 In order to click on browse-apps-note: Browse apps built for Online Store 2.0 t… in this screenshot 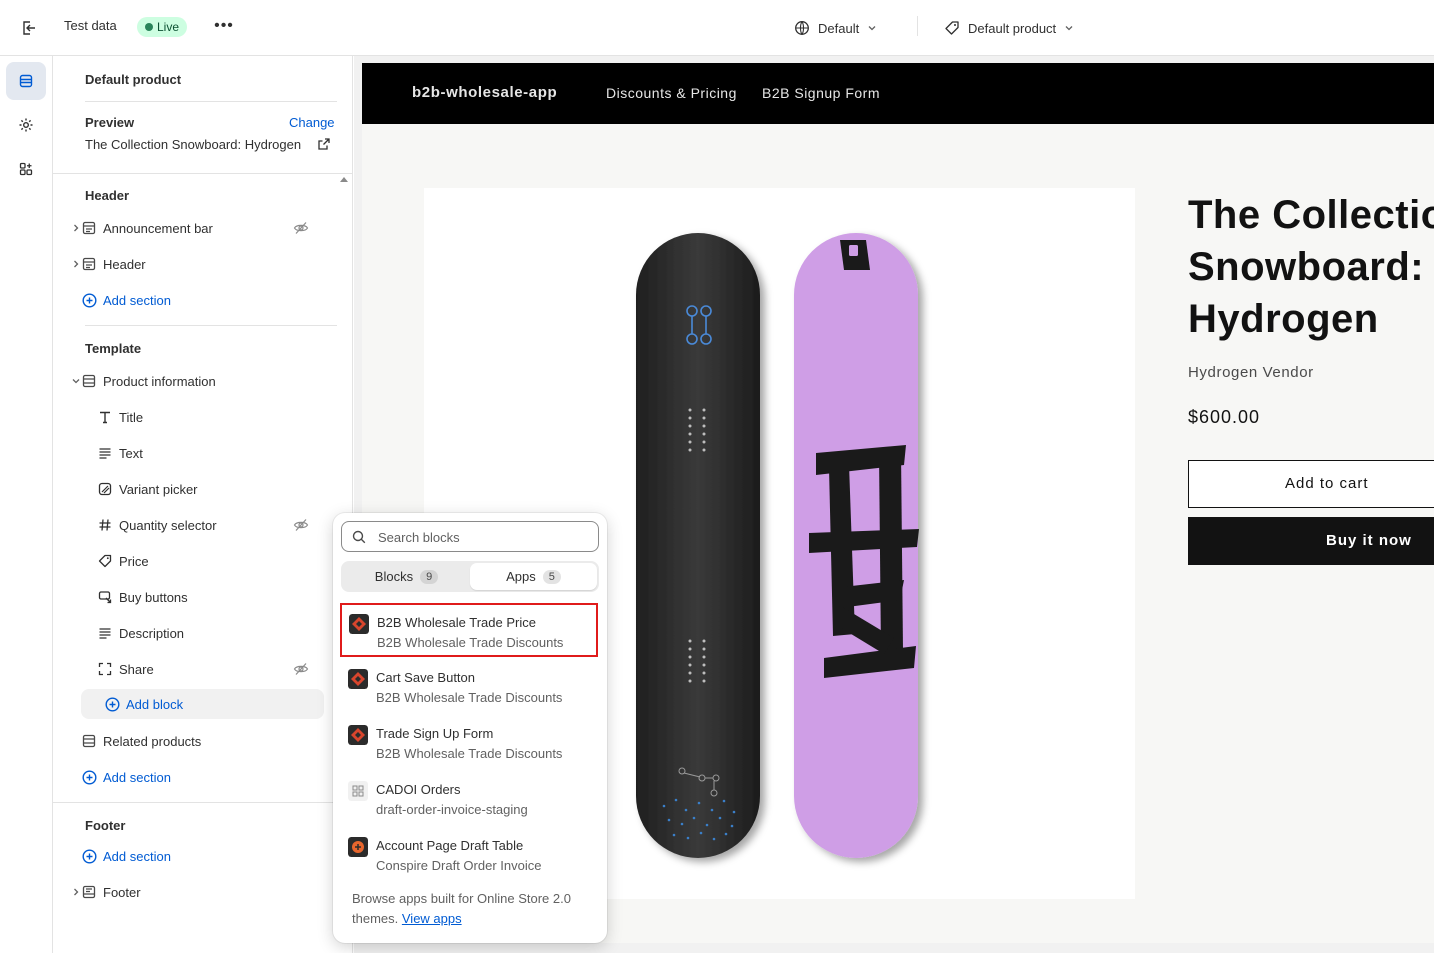, I will do `click(474, 909)`.